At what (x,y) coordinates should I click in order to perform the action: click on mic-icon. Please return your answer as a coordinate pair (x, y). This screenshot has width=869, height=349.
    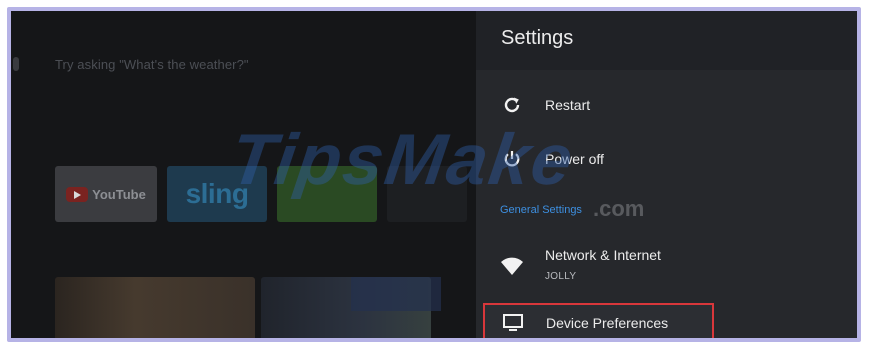
    Looking at the image, I should click on (16, 64).